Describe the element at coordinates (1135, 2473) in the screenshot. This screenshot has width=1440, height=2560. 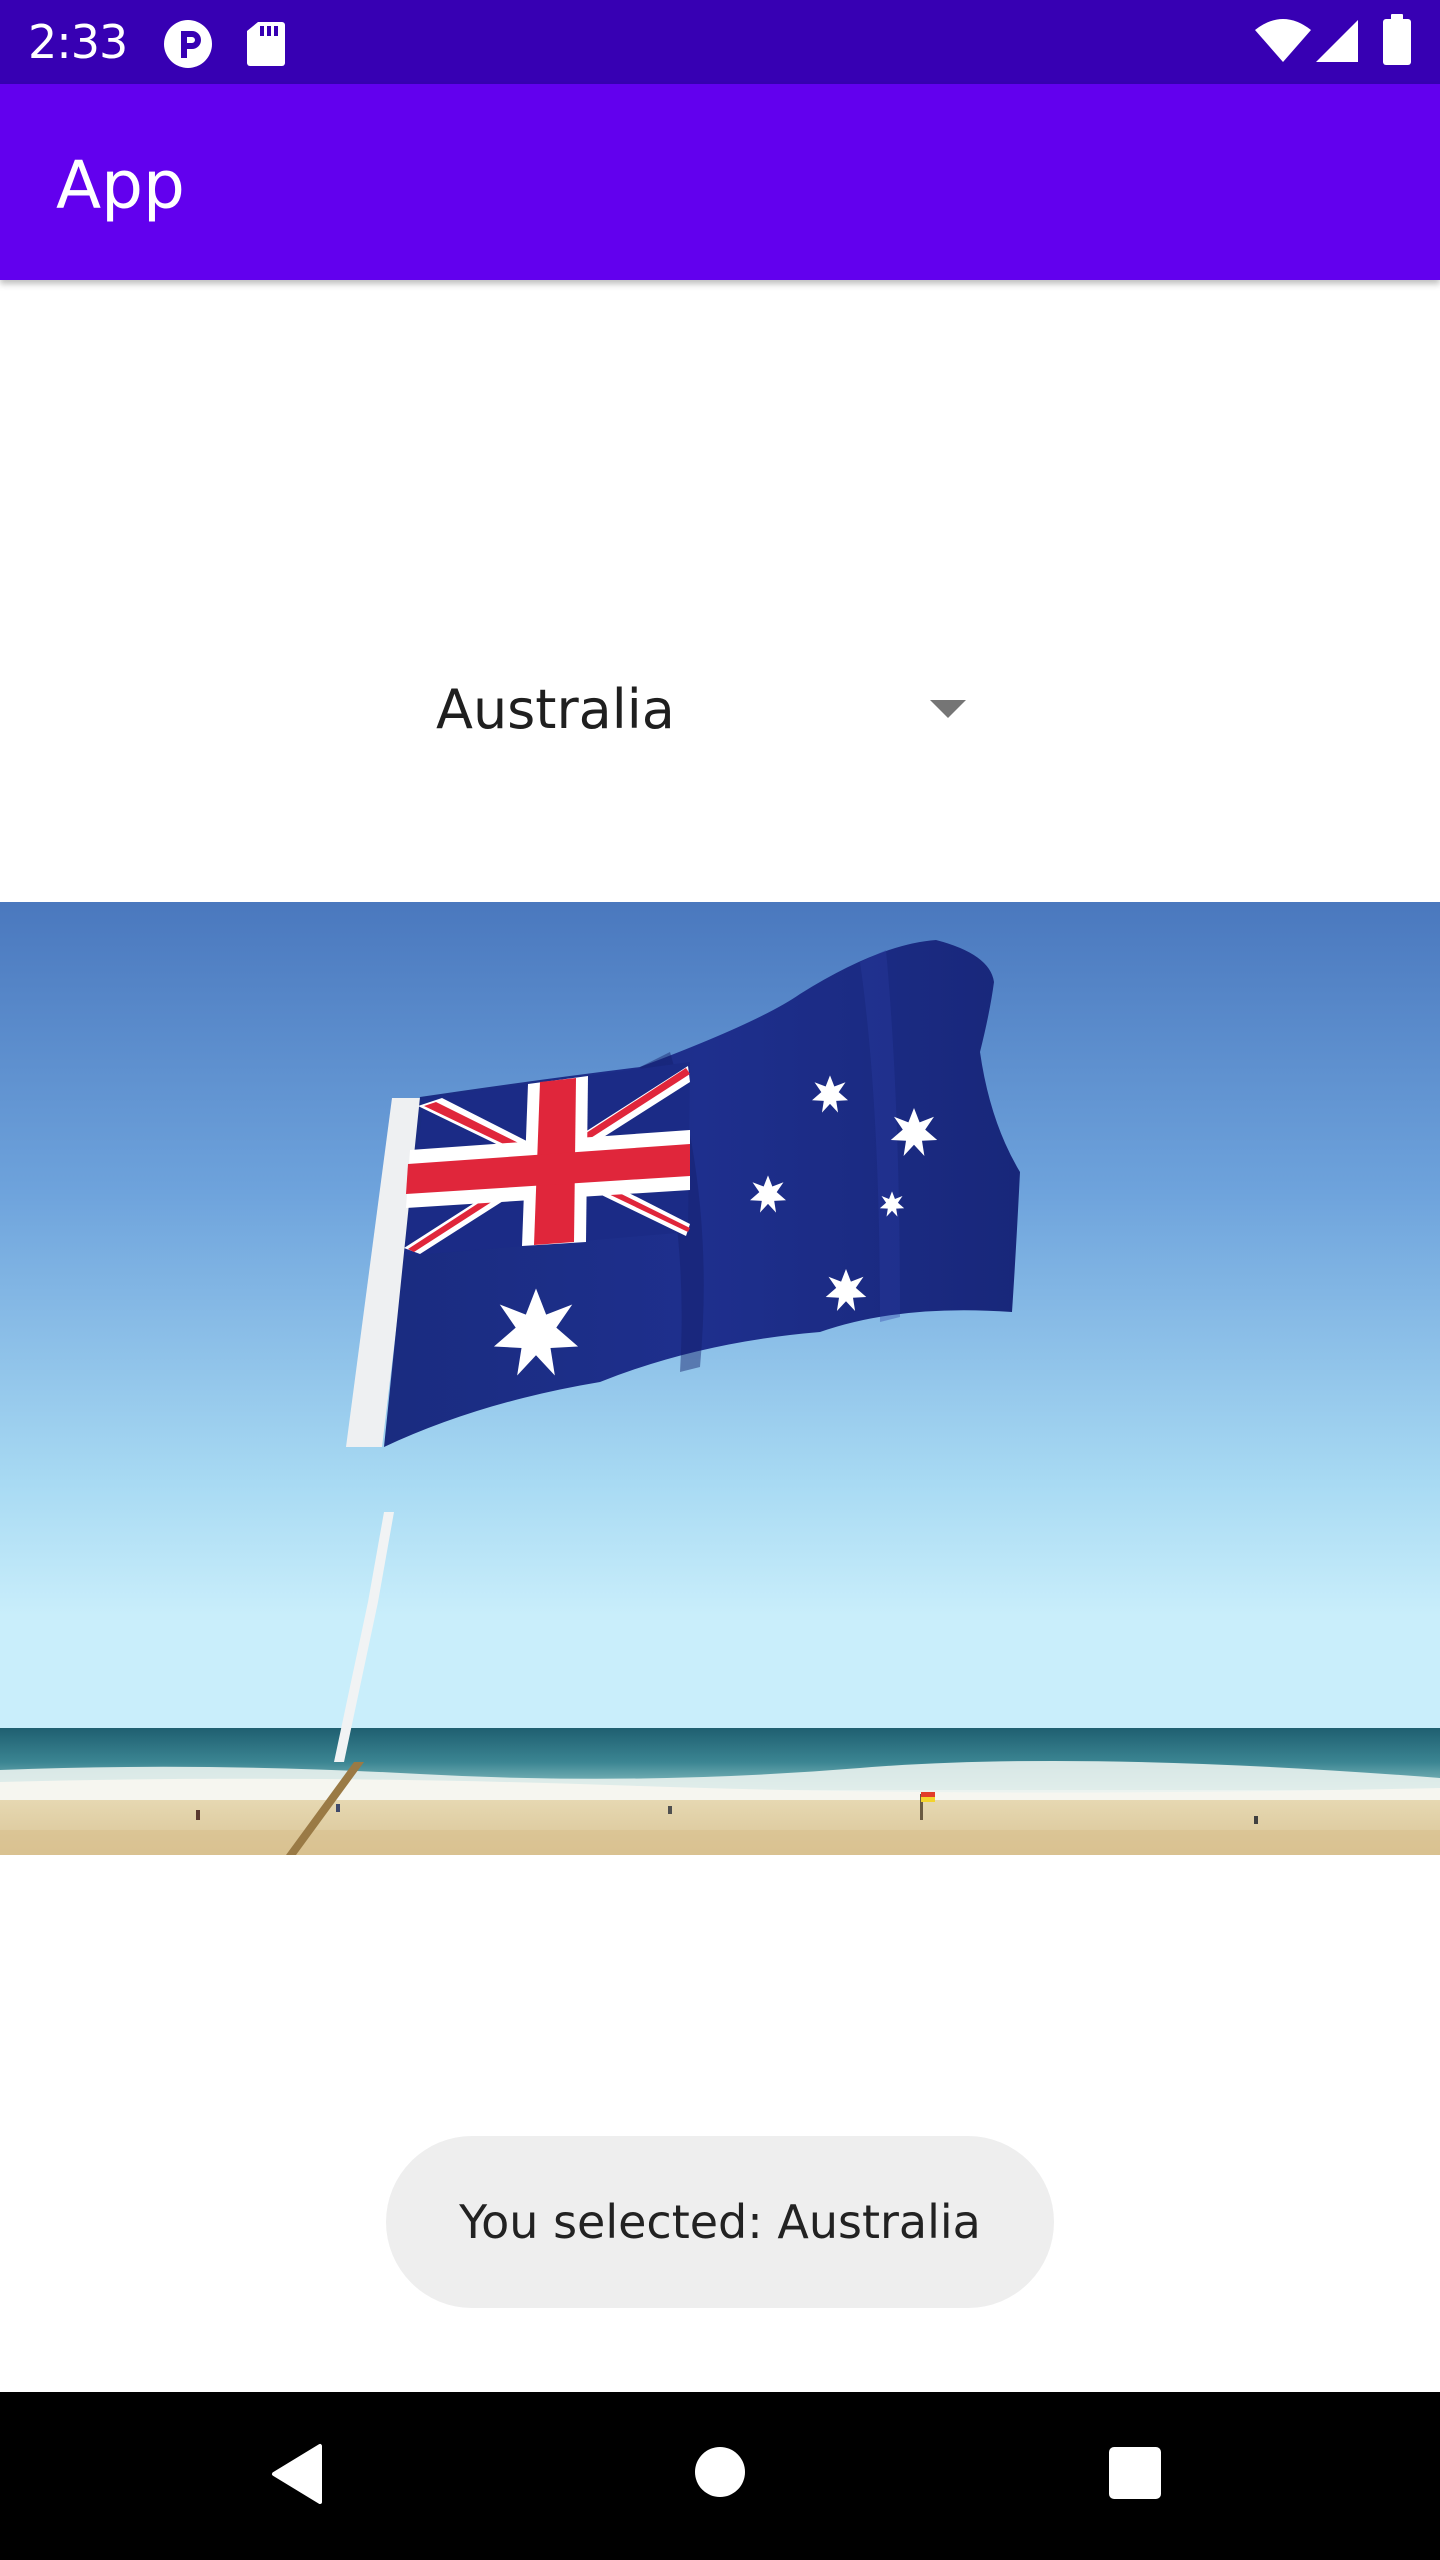
I see `recents-icon` at that location.